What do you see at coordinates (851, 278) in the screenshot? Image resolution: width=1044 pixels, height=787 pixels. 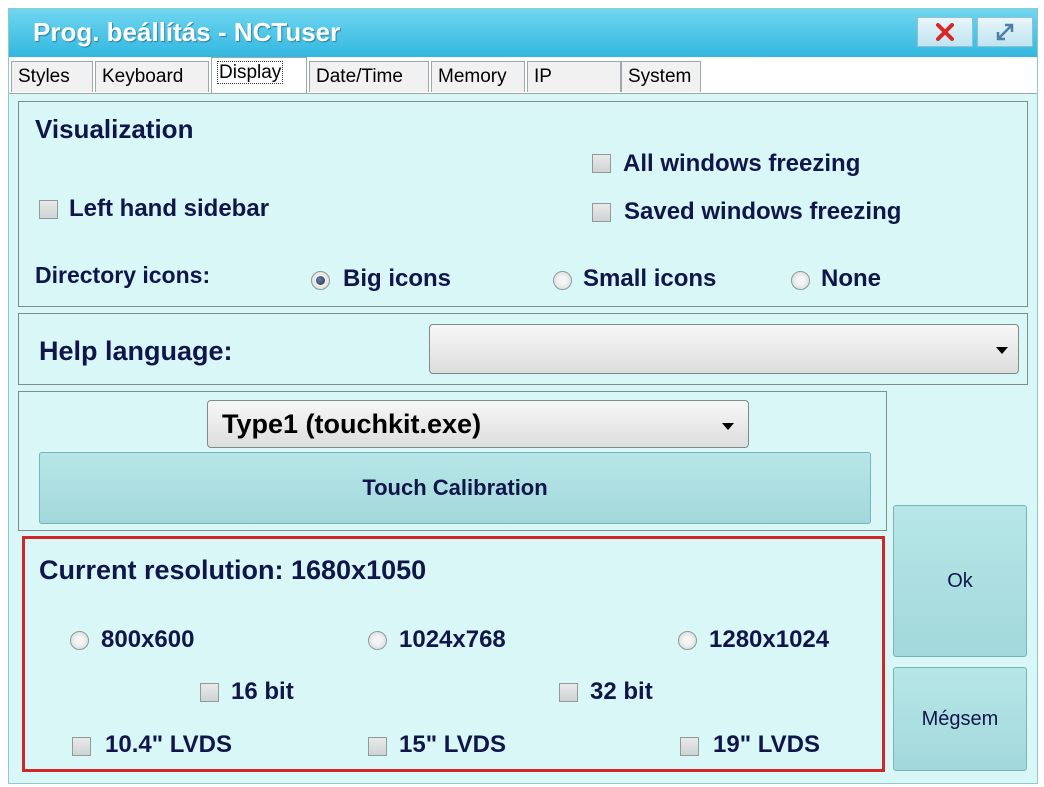 I see `none-label: None` at bounding box center [851, 278].